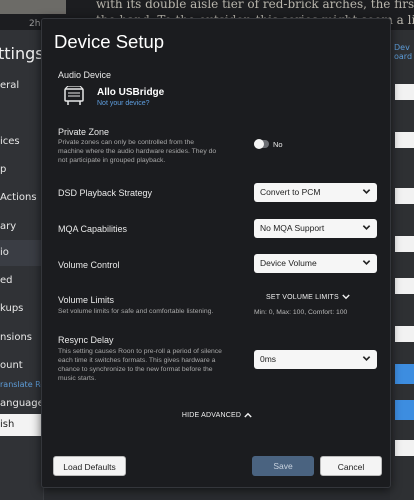 Image resolution: width=414 pixels, height=500 pixels. What do you see at coordinates (10, 141) in the screenshot?
I see `sidebar-item-devices: ices` at bounding box center [10, 141].